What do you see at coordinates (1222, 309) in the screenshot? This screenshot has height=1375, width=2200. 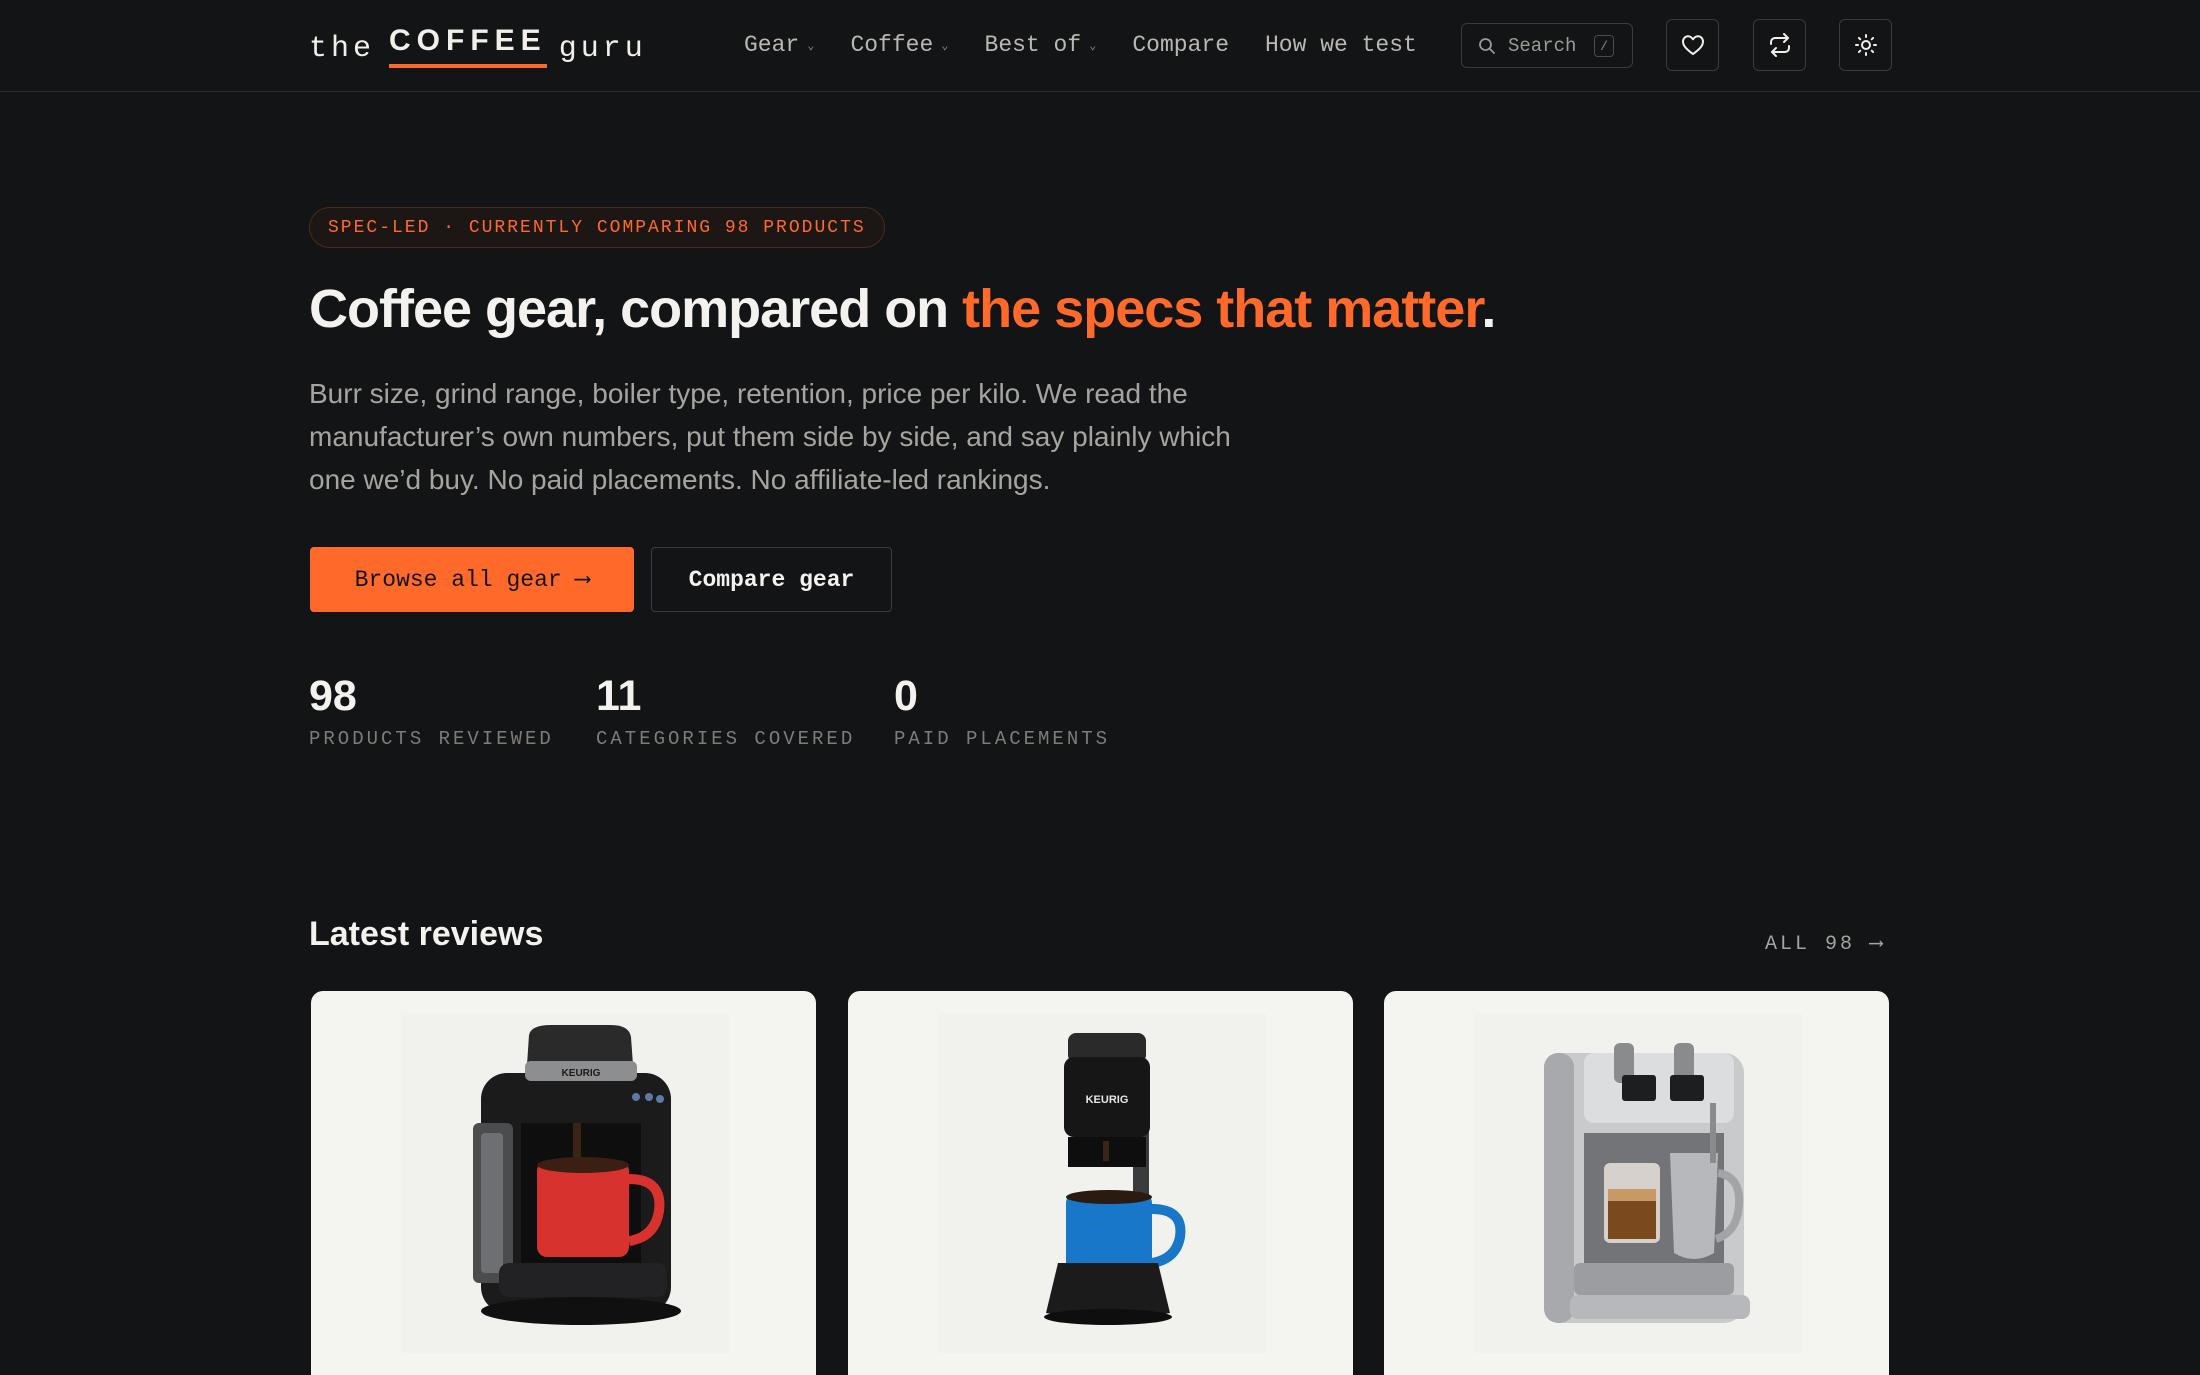 I see `headline-accent: the specs that matter` at bounding box center [1222, 309].